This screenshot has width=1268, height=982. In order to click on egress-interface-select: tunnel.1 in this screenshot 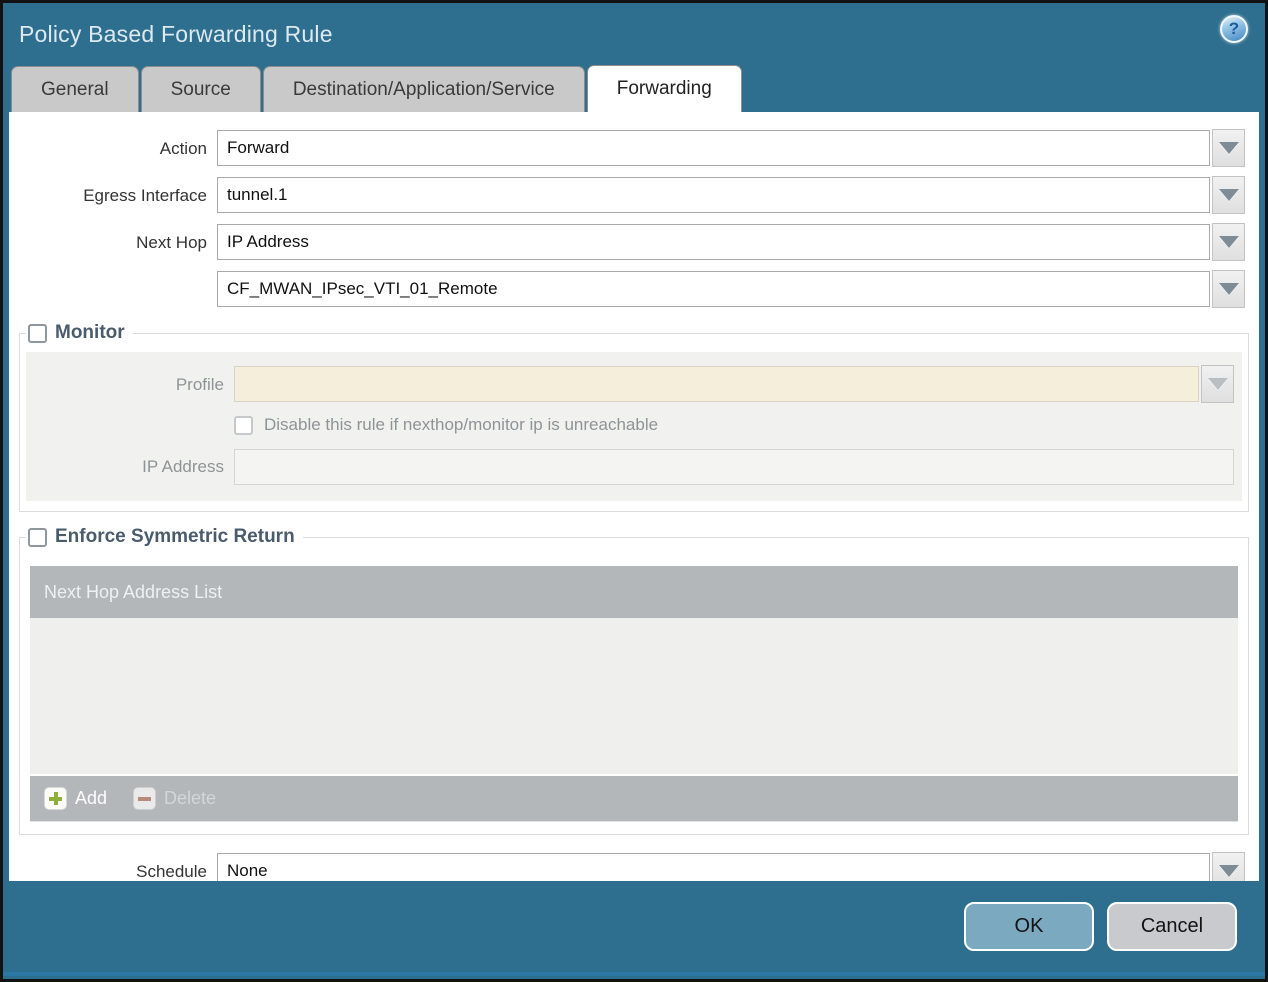, I will do `click(713, 195)`.